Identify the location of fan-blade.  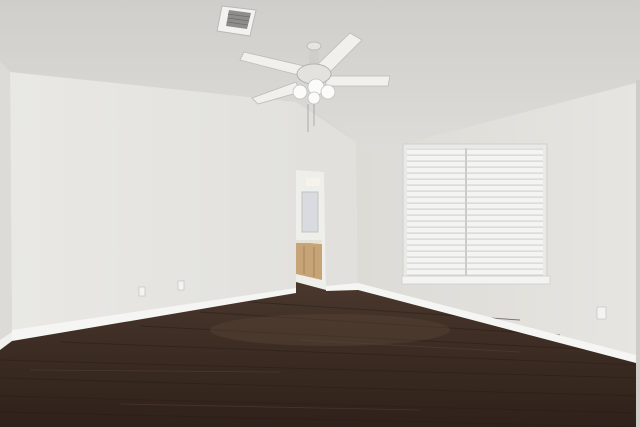
(358, 81).